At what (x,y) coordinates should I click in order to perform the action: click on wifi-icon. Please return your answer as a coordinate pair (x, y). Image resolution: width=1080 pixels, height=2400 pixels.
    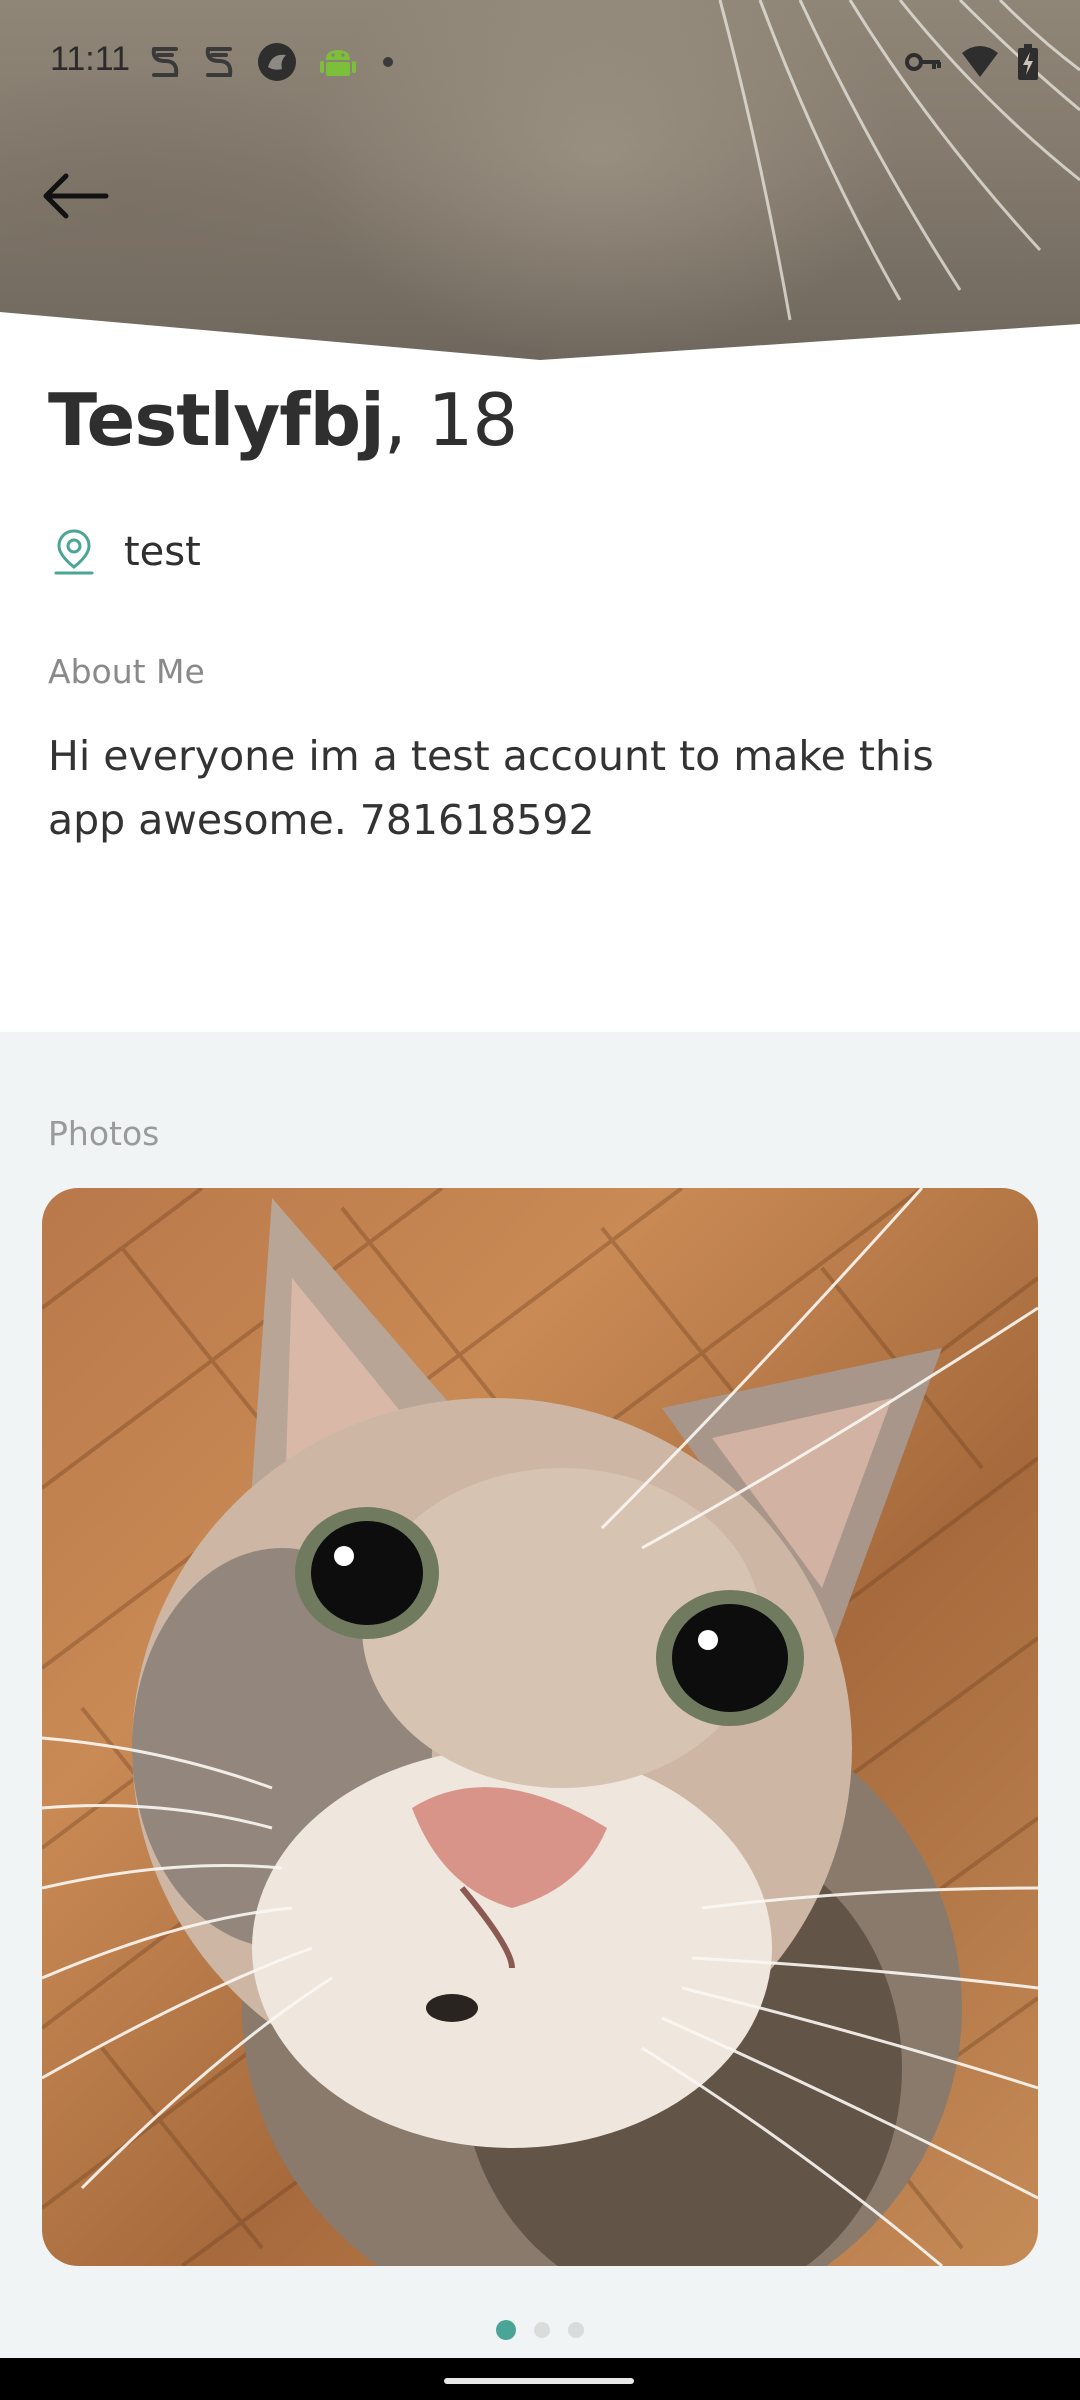
    Looking at the image, I should click on (980, 61).